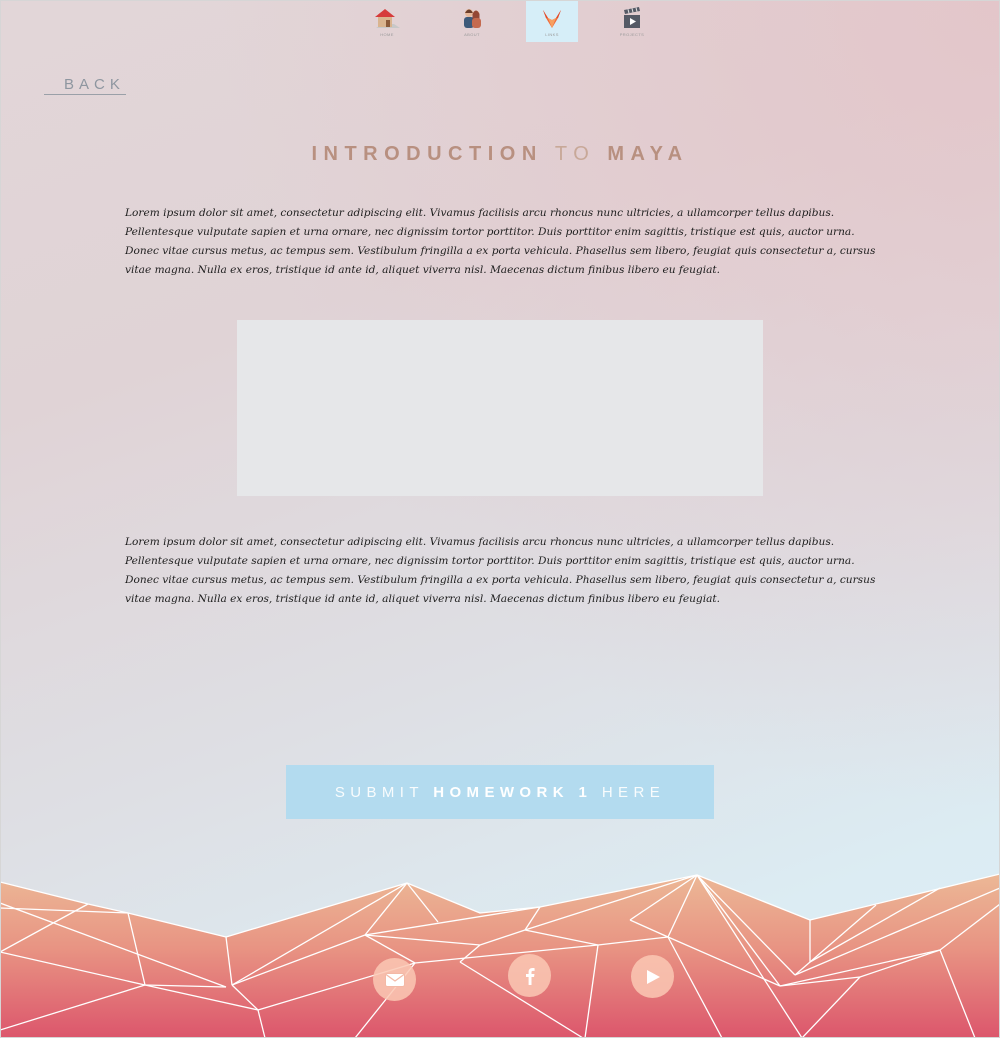  I want to click on page-title: INTRODUCTION TO MAYA, so click(500, 154).